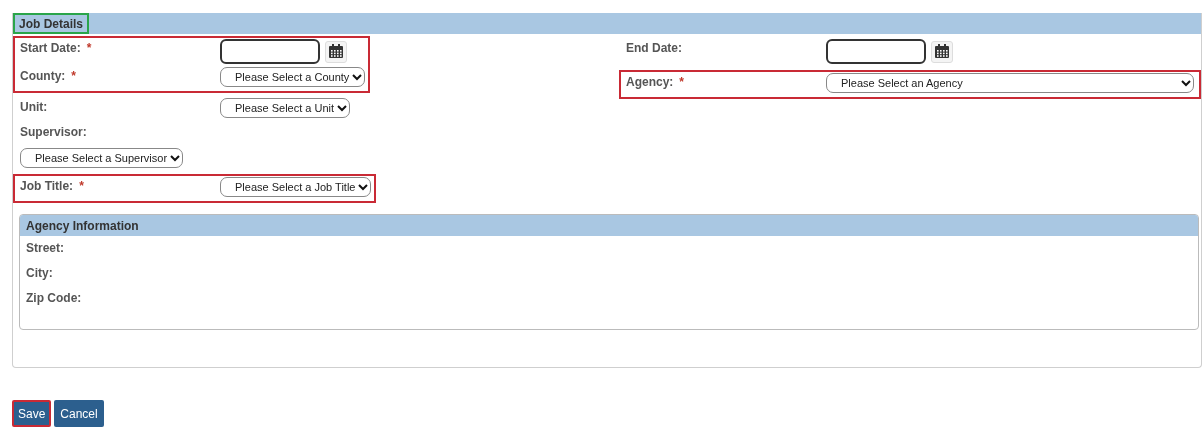 Image resolution: width=1202 pixels, height=431 pixels. What do you see at coordinates (48, 75) in the screenshot?
I see `field-label: County: *` at bounding box center [48, 75].